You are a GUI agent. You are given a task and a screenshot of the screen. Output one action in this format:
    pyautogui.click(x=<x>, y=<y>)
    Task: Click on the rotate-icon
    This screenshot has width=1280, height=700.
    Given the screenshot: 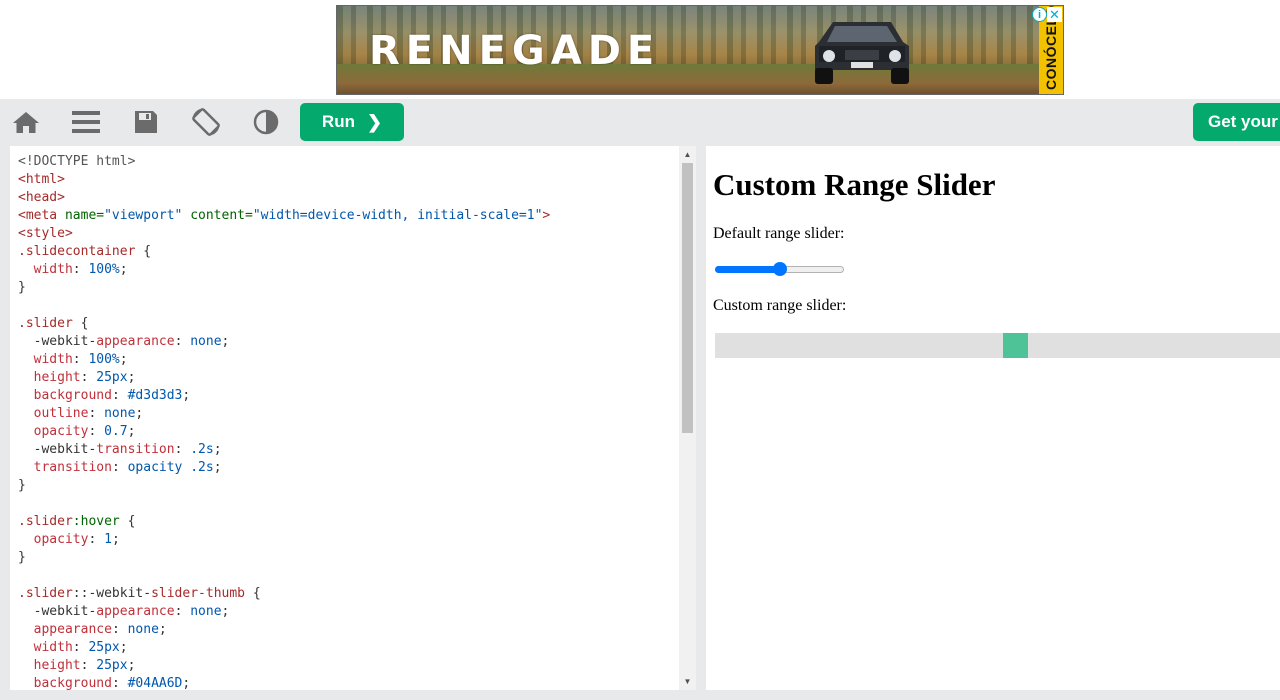 What is the action you would take?
    pyautogui.click(x=206, y=122)
    